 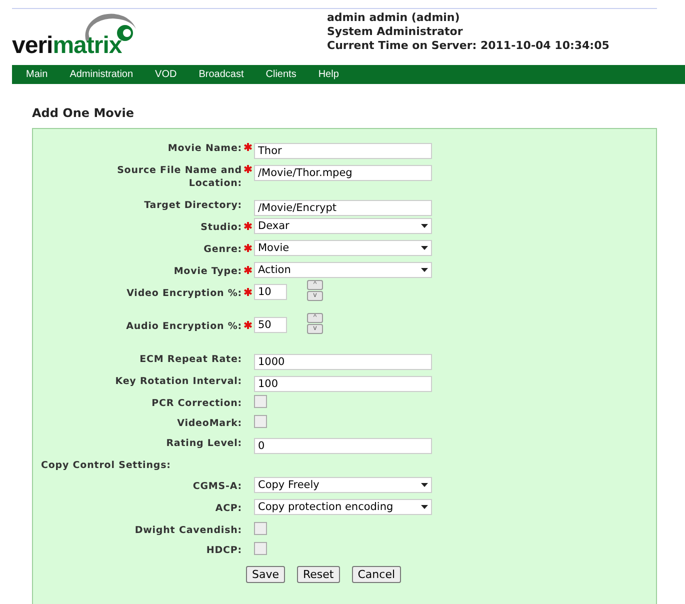 I want to click on logo-text: verimatrix, so click(x=67, y=46).